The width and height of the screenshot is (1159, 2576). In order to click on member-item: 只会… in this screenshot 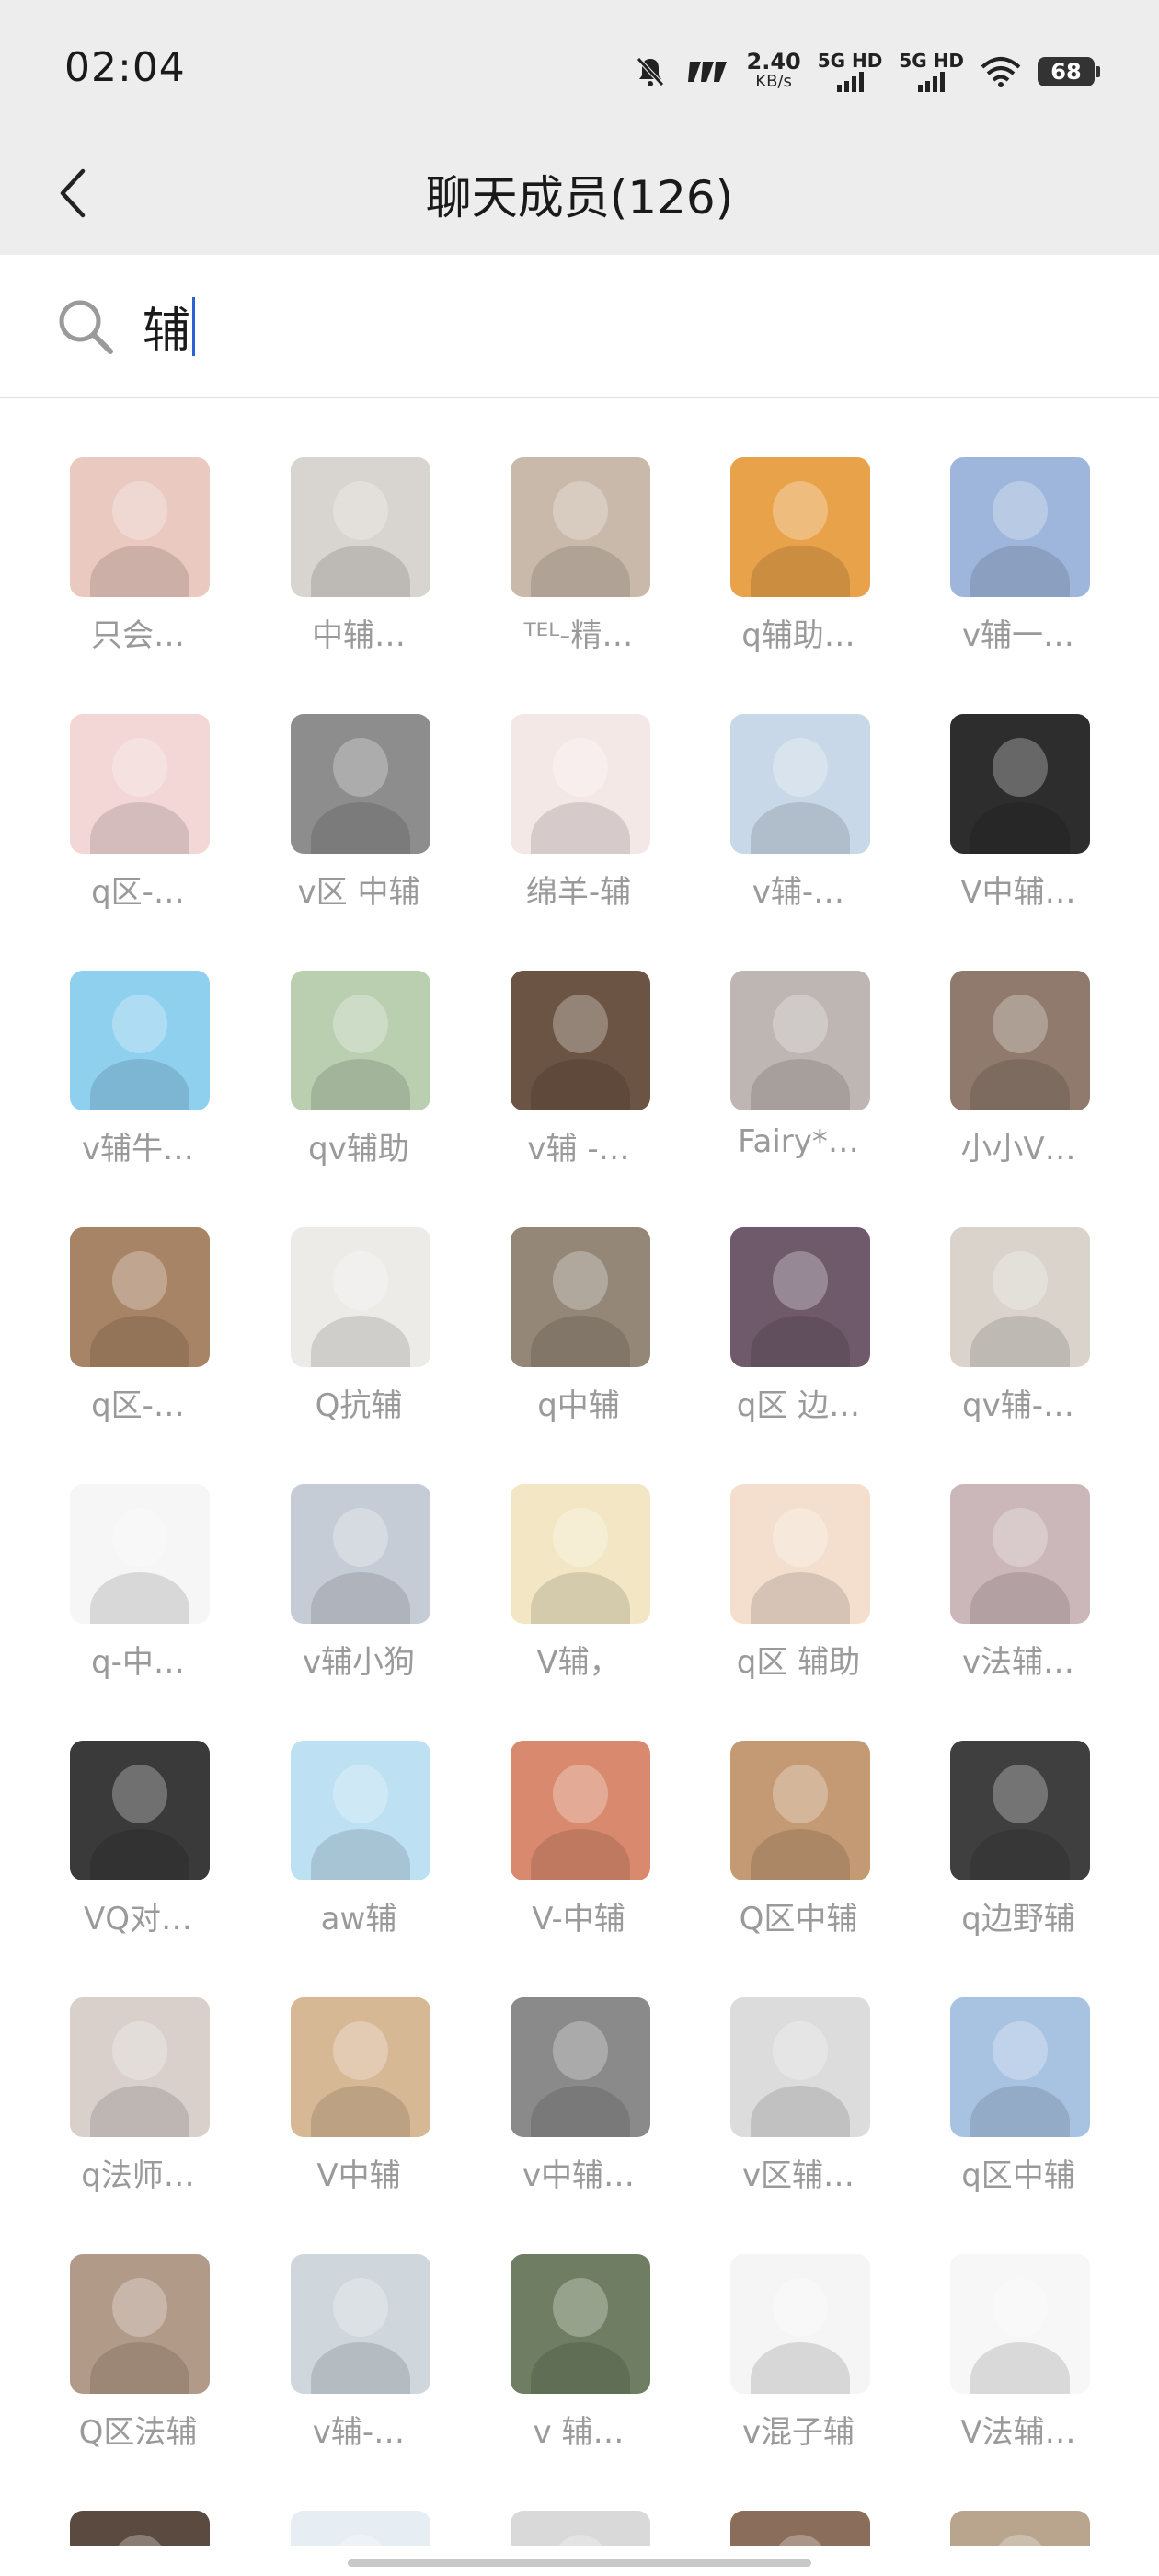, I will do `click(129, 555)`.